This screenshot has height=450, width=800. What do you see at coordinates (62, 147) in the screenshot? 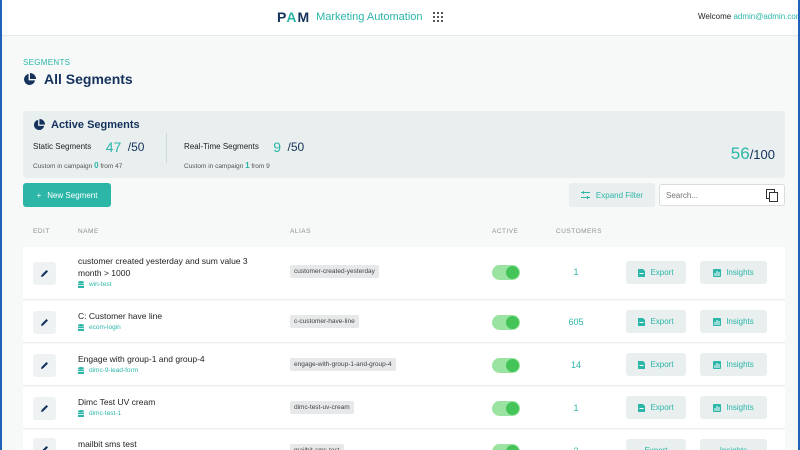
I see `static-label: Static Segments` at bounding box center [62, 147].